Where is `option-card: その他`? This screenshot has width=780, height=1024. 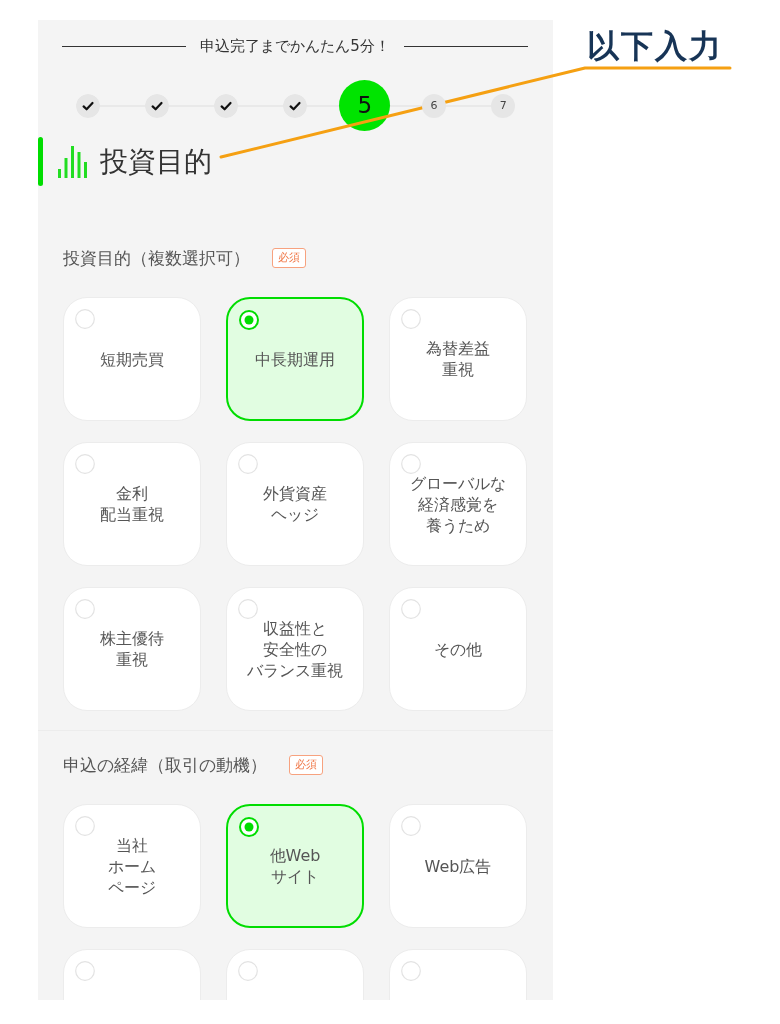
option-card: その他 is located at coordinates (458, 649).